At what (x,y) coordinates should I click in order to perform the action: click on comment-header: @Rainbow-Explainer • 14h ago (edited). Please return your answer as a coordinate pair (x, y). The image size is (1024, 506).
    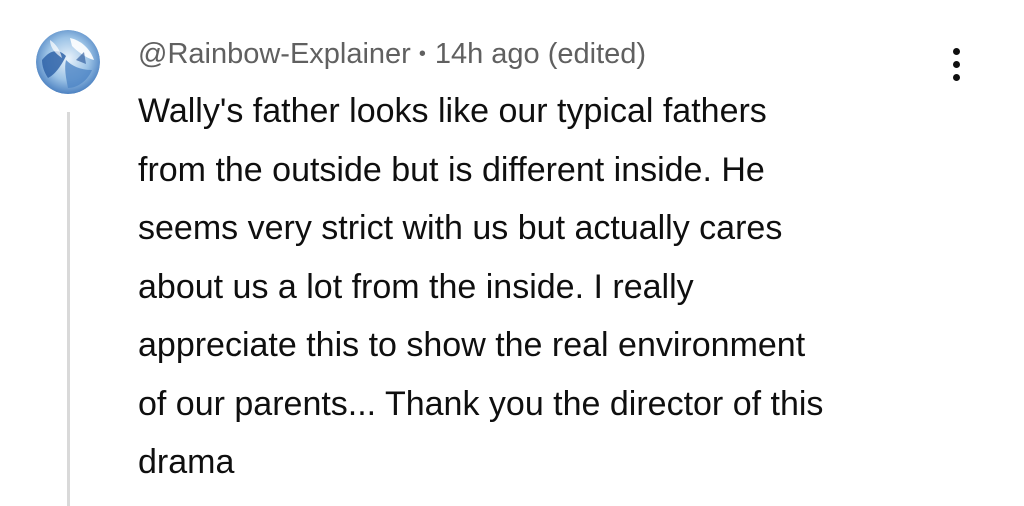
    Looking at the image, I should click on (392, 54).